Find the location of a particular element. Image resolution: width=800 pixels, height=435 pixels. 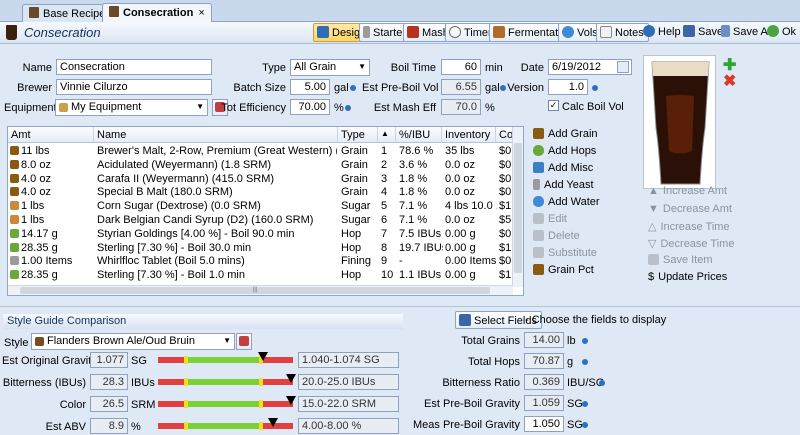

substitute-button: Substitute is located at coordinates (565, 253).